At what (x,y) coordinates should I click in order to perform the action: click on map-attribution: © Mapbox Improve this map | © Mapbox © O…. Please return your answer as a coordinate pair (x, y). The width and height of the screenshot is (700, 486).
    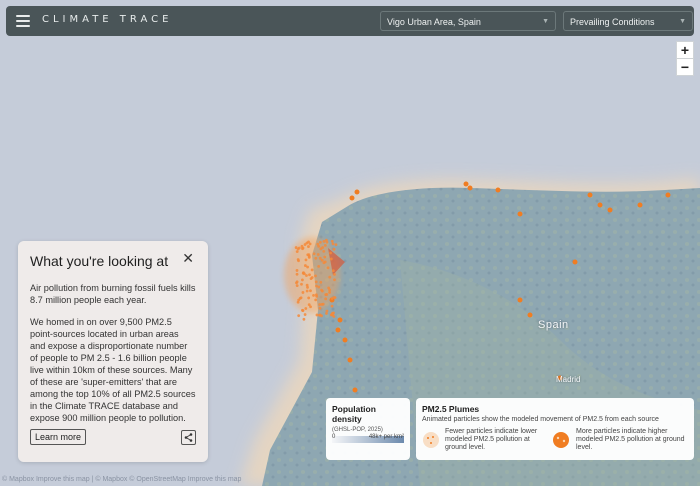
    Looking at the image, I should click on (121, 479).